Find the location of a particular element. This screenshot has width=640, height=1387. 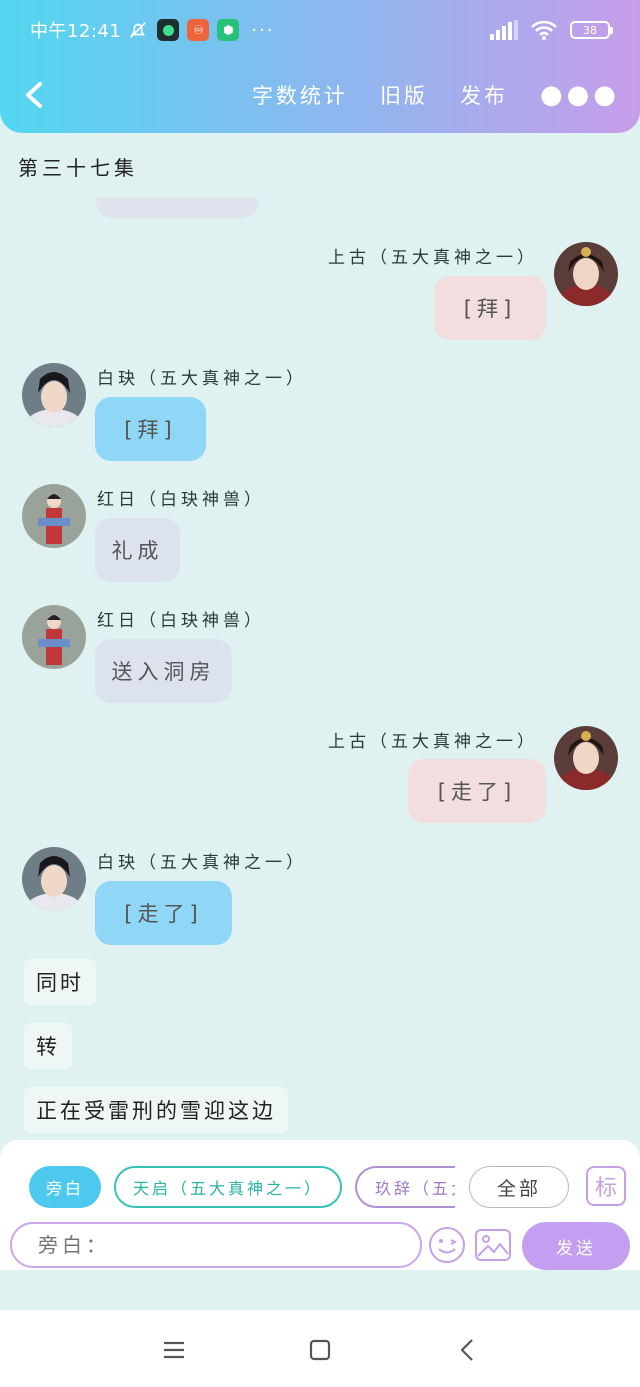

top-nav: 字数统计 旧版 发布 ●●● is located at coordinates (320, 95).